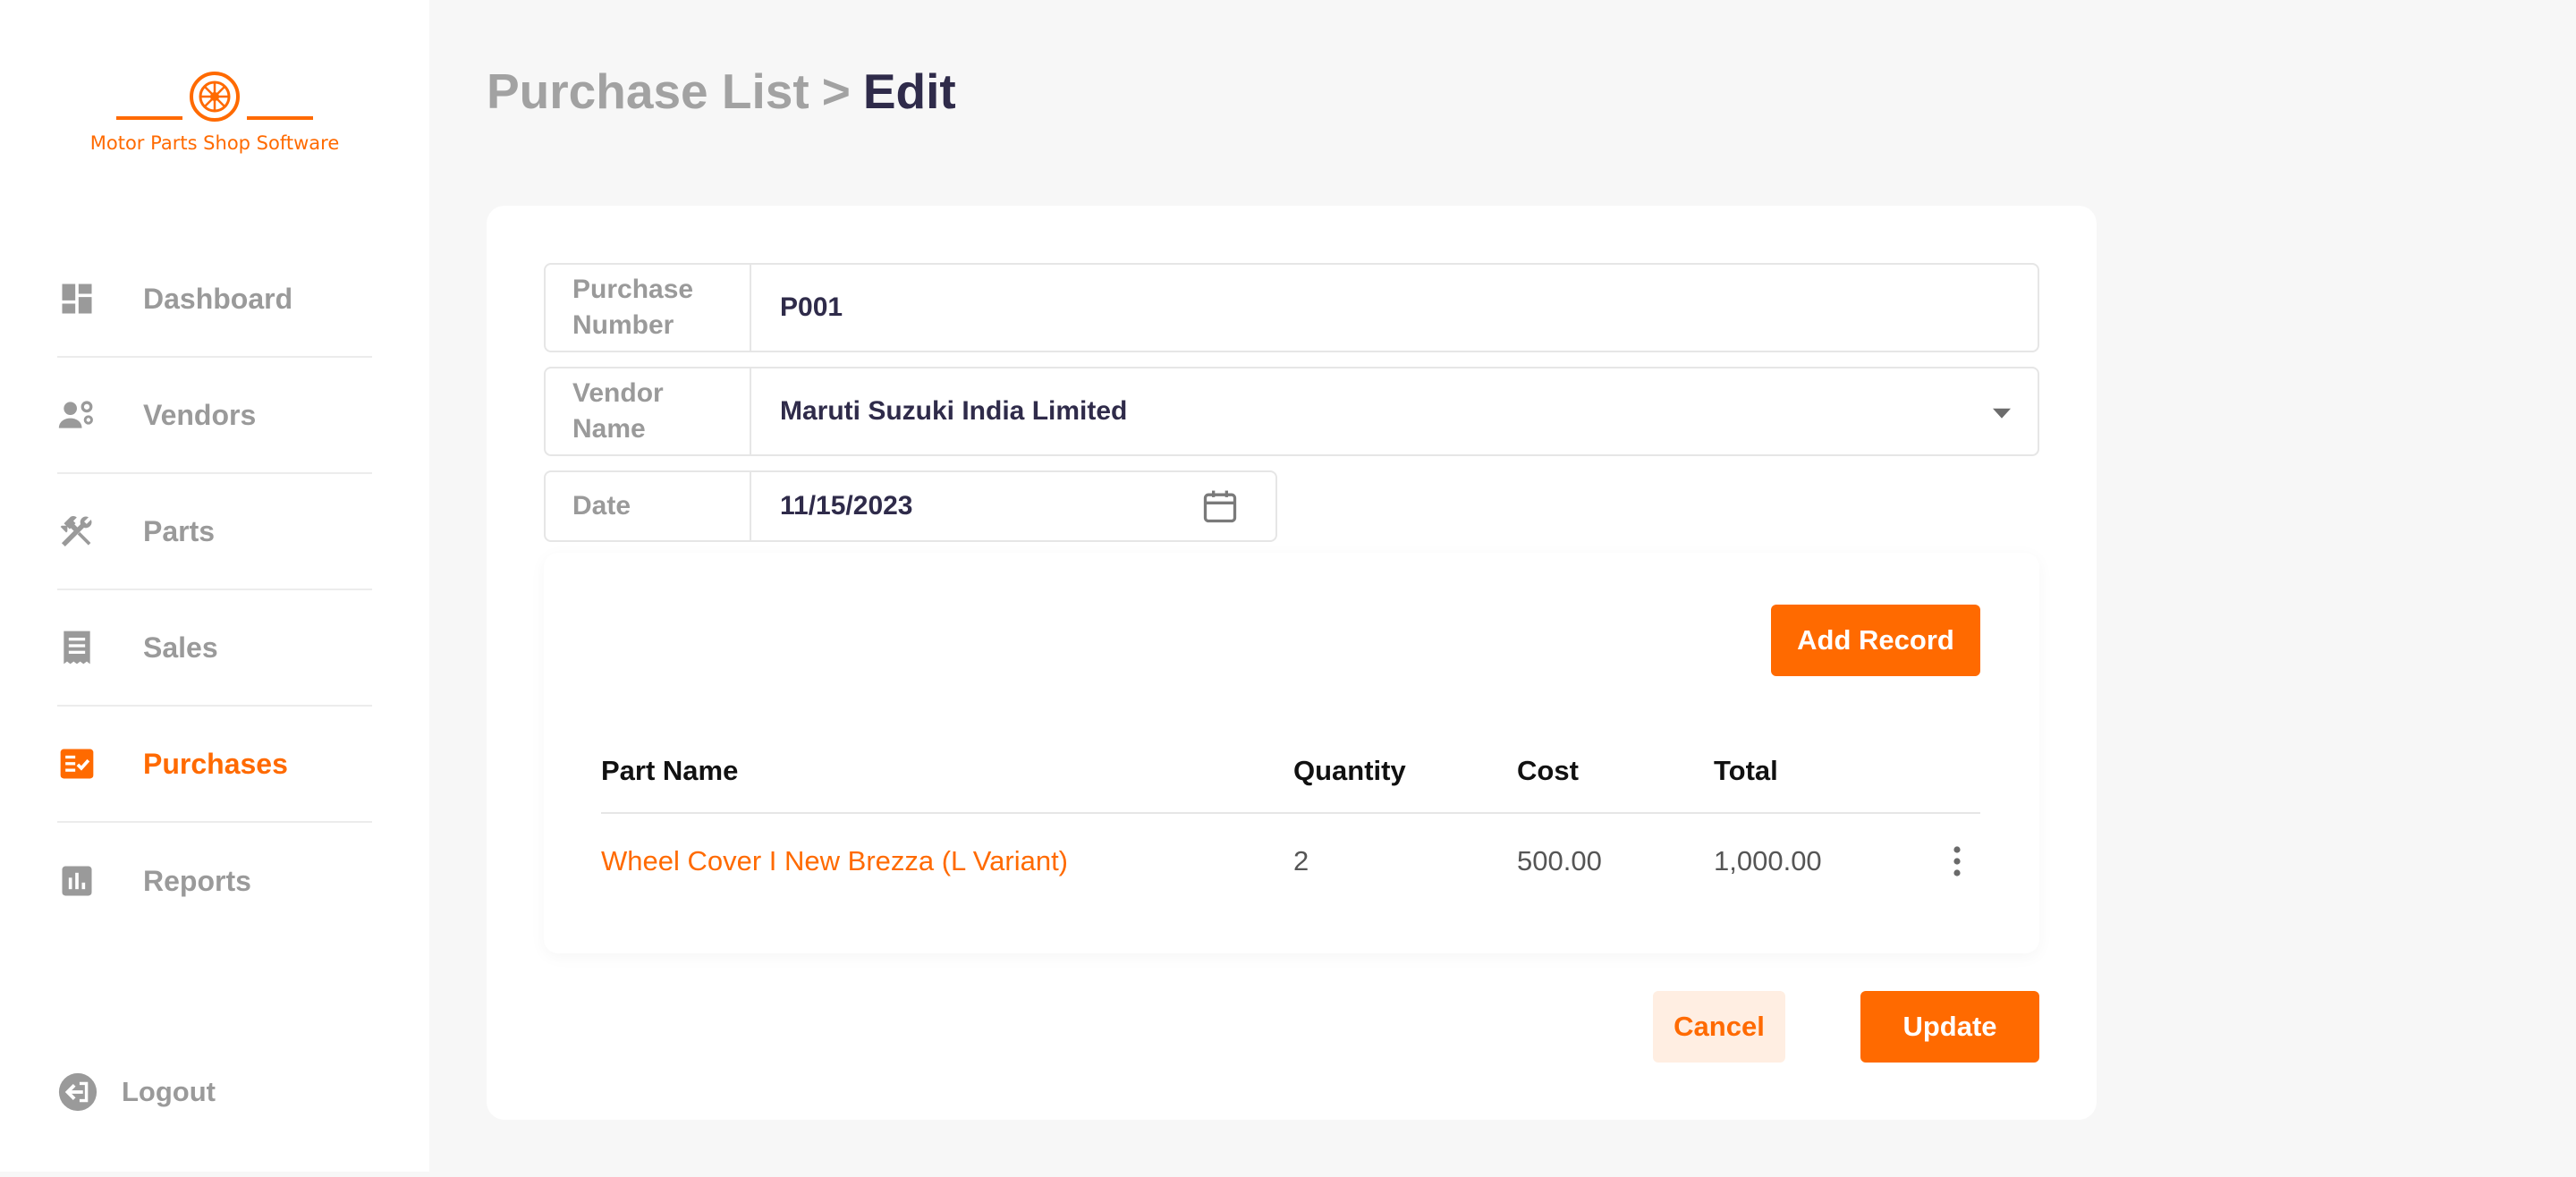  What do you see at coordinates (1220, 506) in the screenshot?
I see `calendar-icon` at bounding box center [1220, 506].